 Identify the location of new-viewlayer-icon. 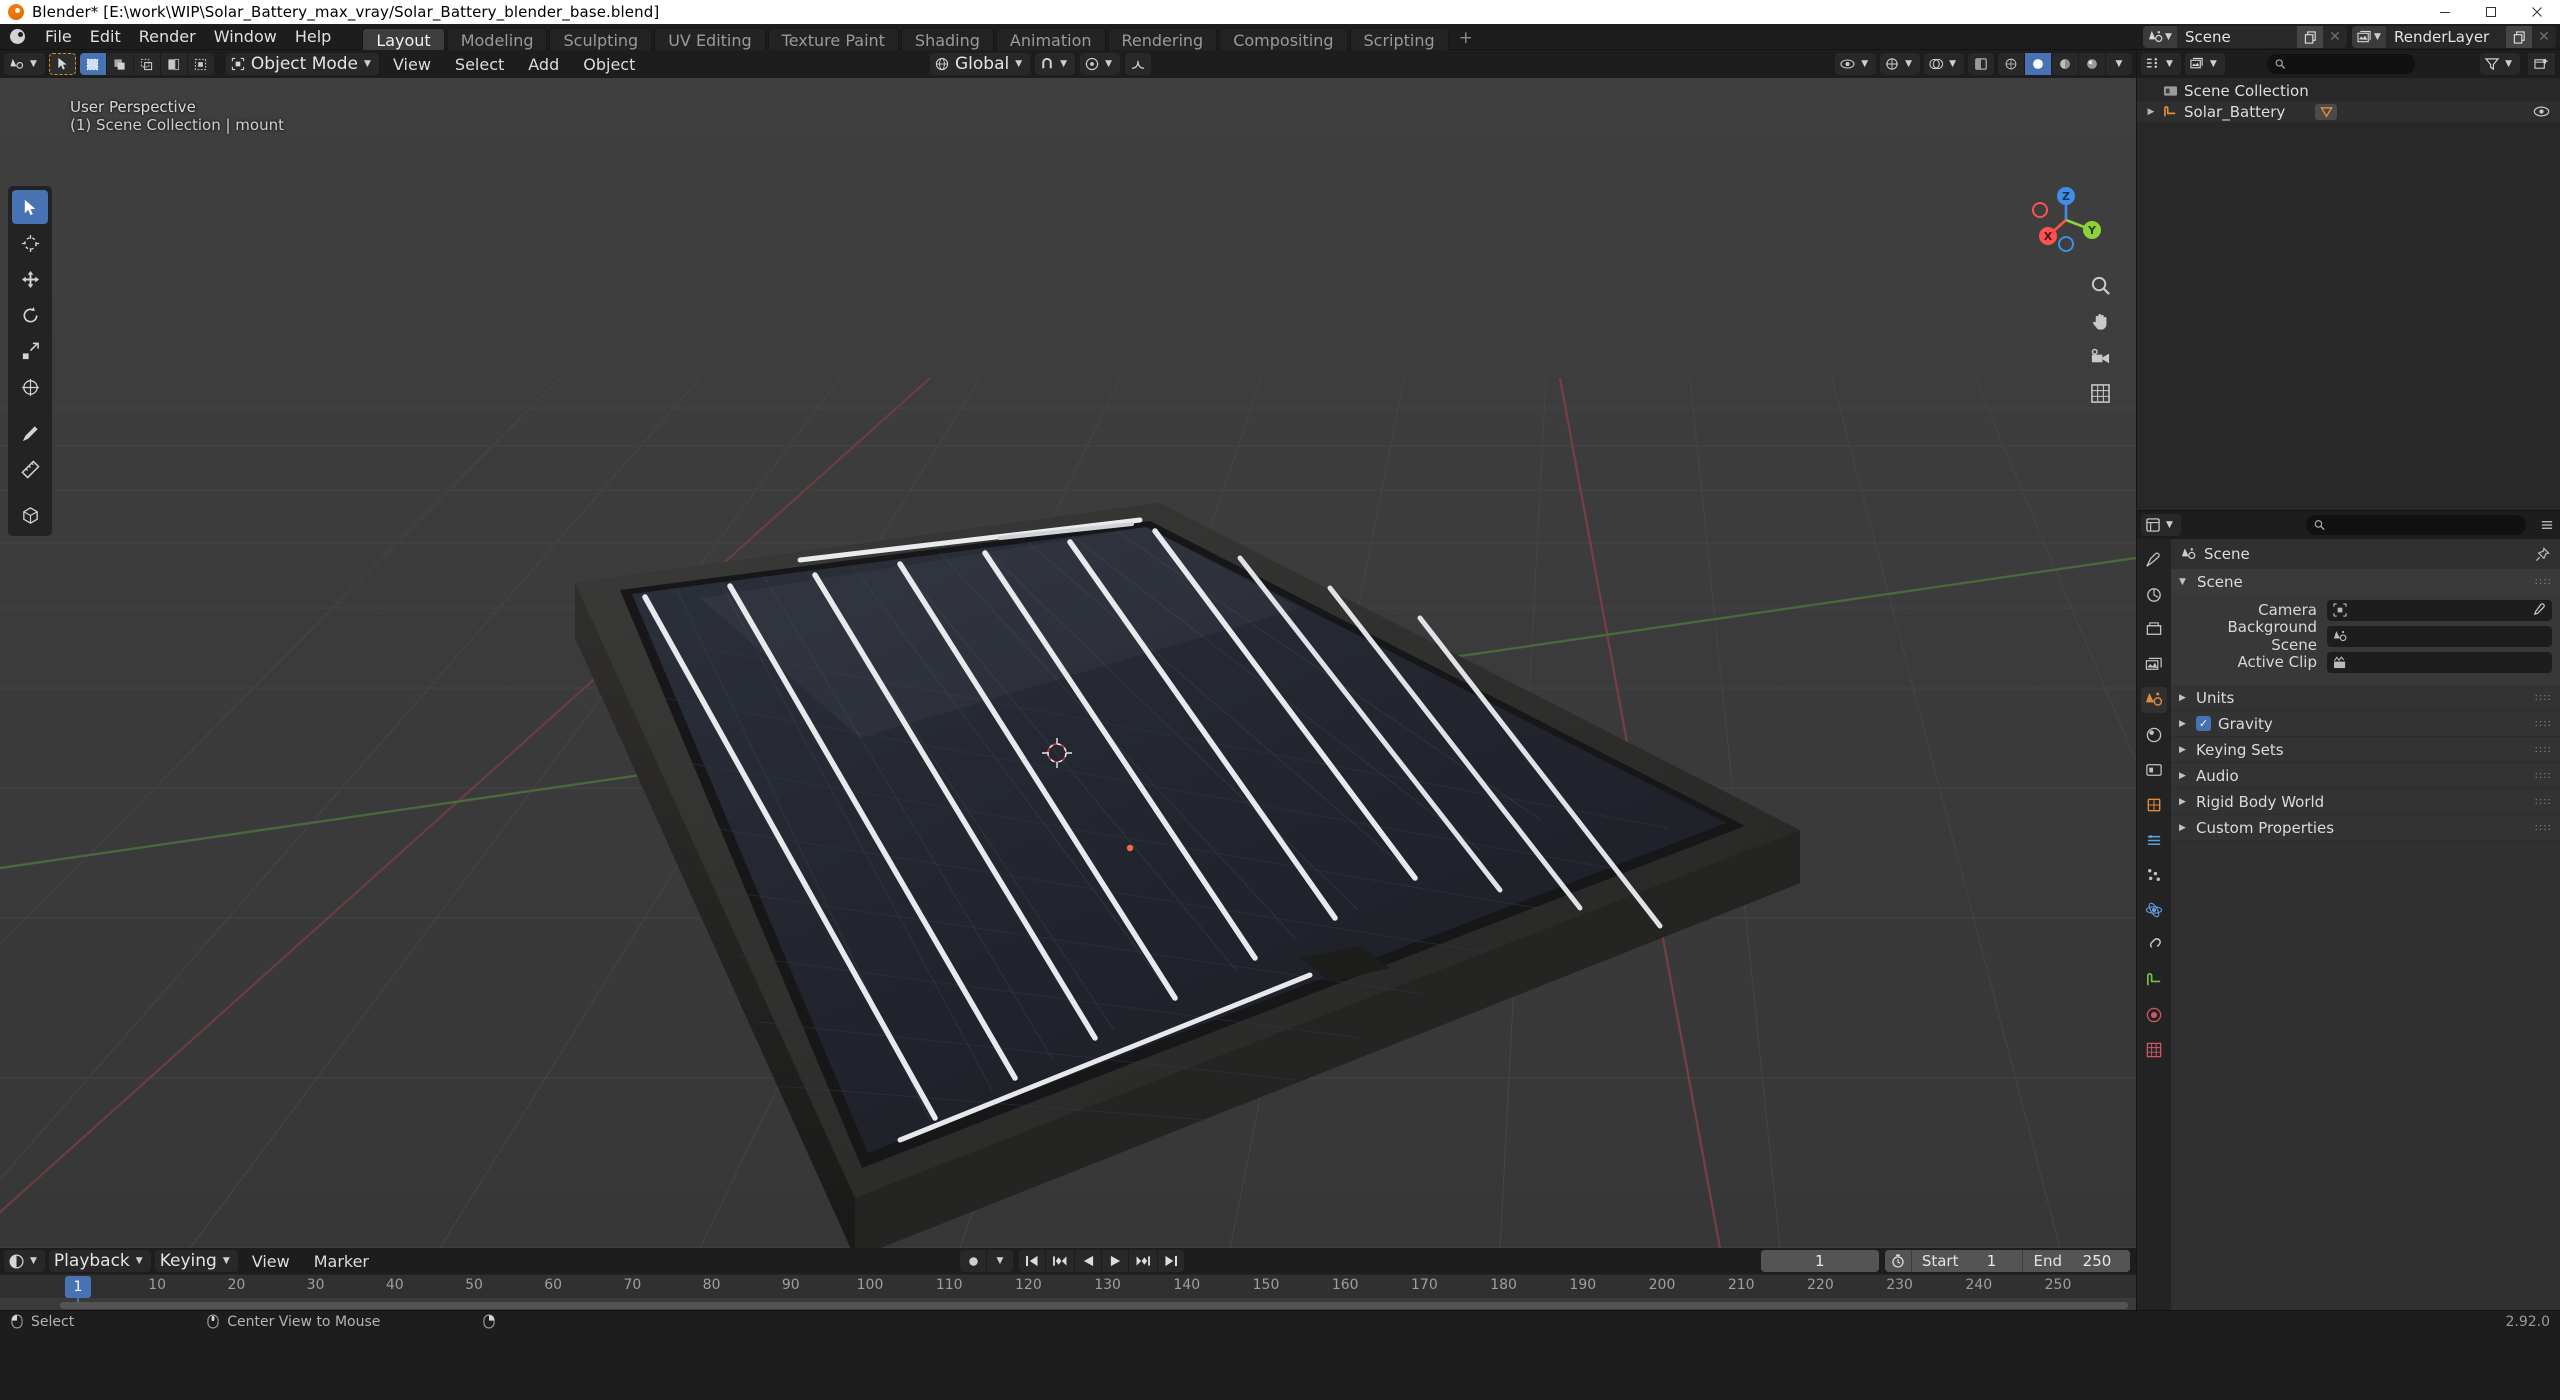
(2519, 37).